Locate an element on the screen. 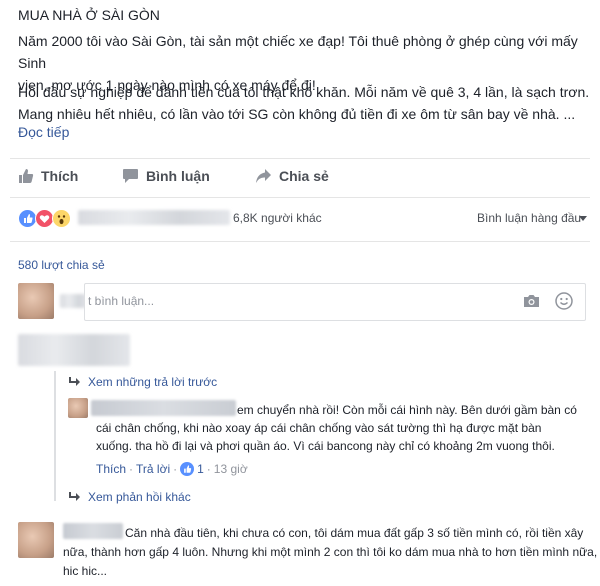 The height and width of the screenshot is (586, 600). reply-timestamp: 13 giờ is located at coordinates (231, 469).